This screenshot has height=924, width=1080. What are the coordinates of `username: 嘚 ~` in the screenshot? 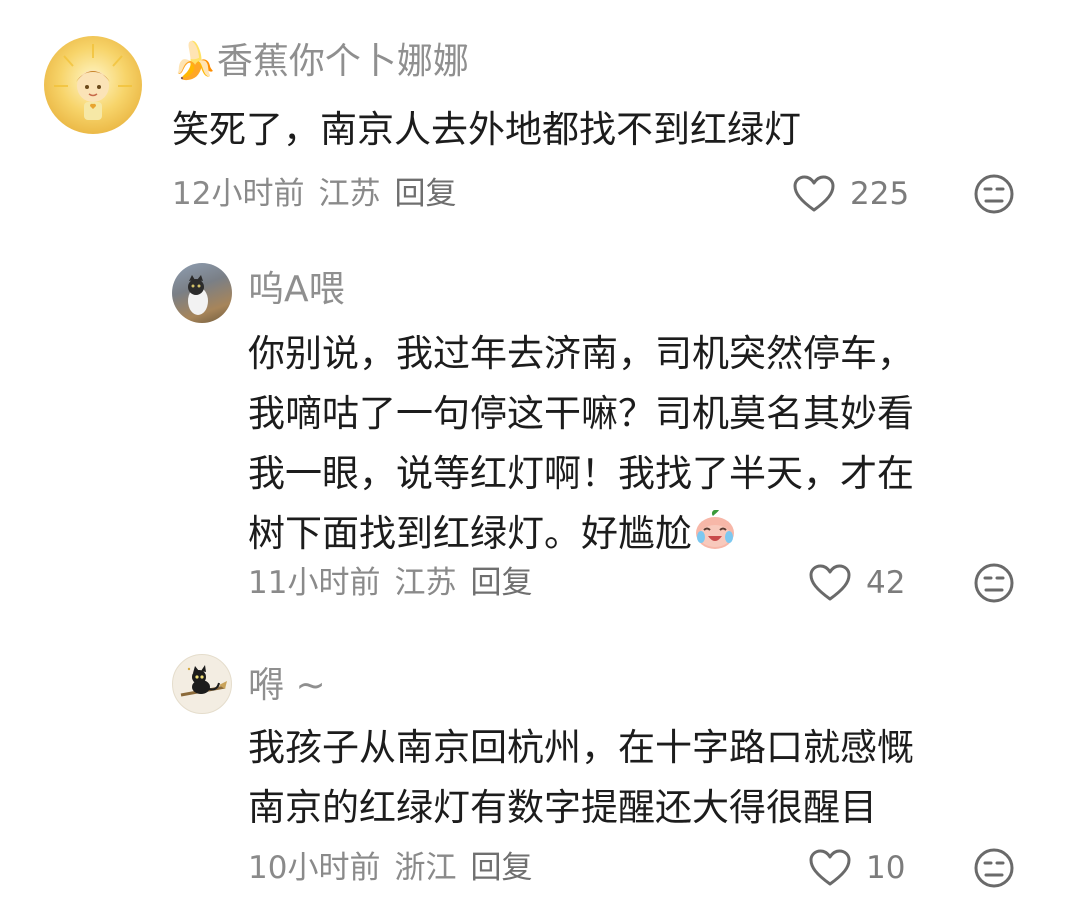 It's located at (287, 686).